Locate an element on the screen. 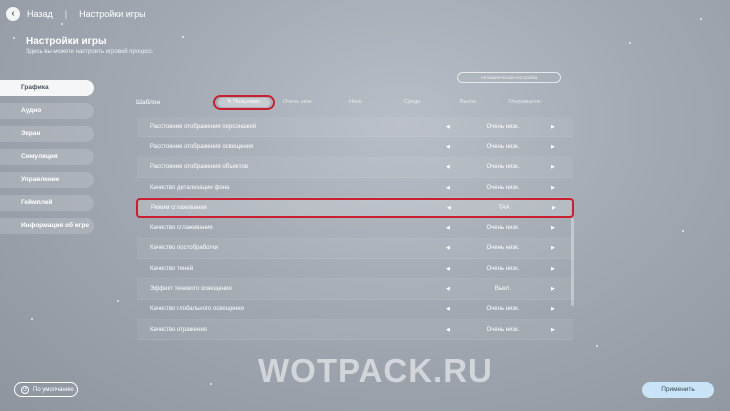  sidebar-item-gameplay: Геймплей is located at coordinates (47, 203).